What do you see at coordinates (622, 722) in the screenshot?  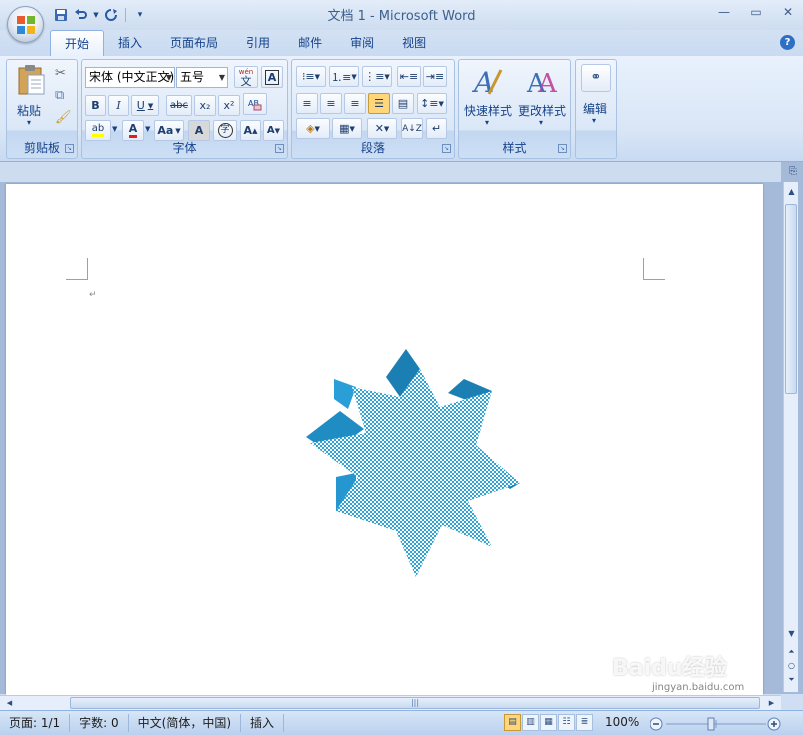 I see `zoom-level: 100%` at bounding box center [622, 722].